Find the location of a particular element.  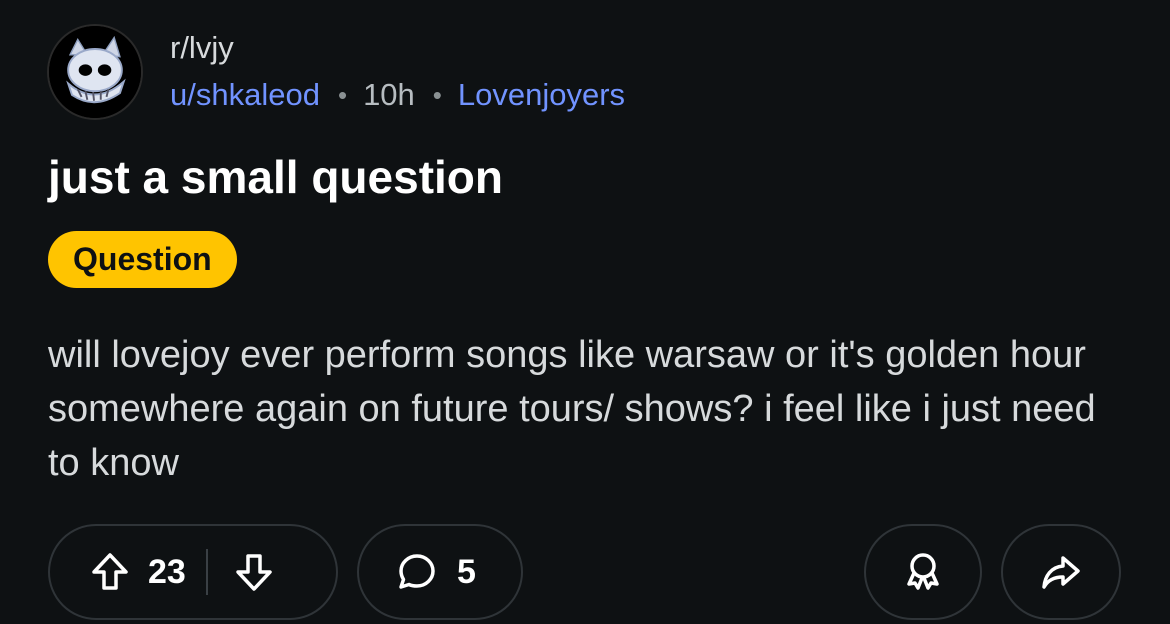

author-link: u/shkaleod is located at coordinates (245, 95).